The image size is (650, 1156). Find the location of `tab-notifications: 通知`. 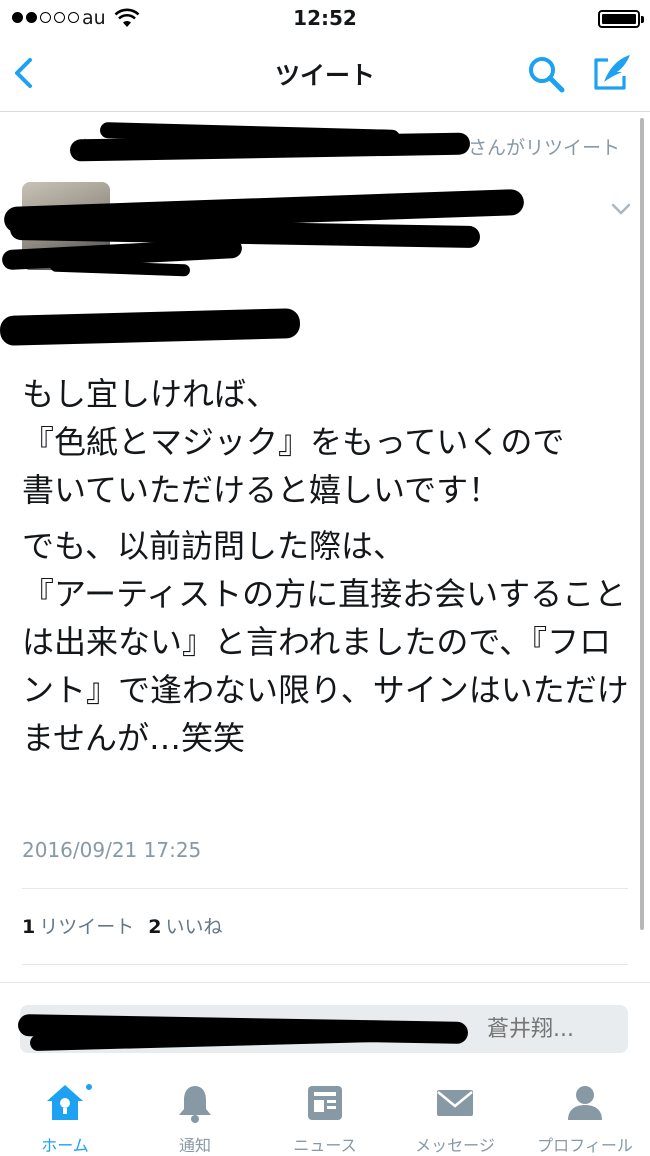

tab-notifications: 通知 is located at coordinates (195, 1117).